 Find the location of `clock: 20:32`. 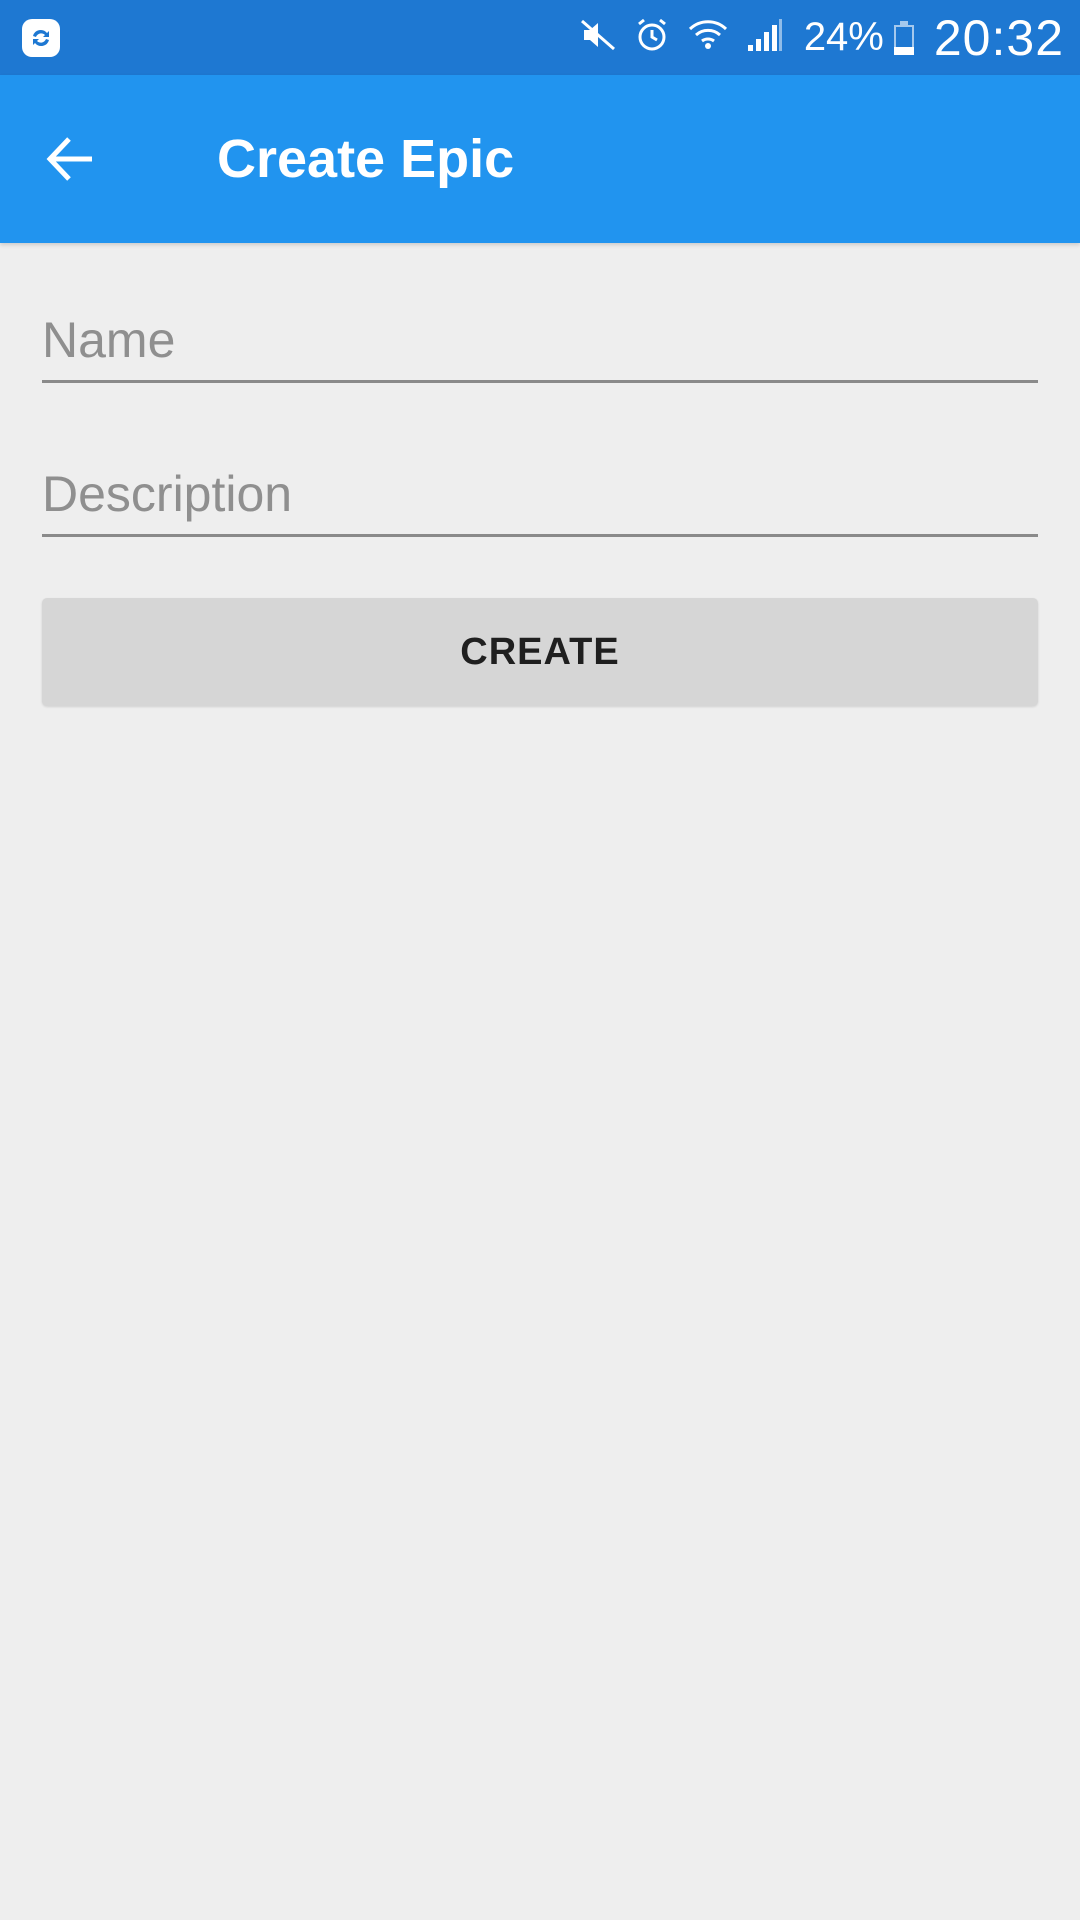

clock: 20:32 is located at coordinates (998, 37).